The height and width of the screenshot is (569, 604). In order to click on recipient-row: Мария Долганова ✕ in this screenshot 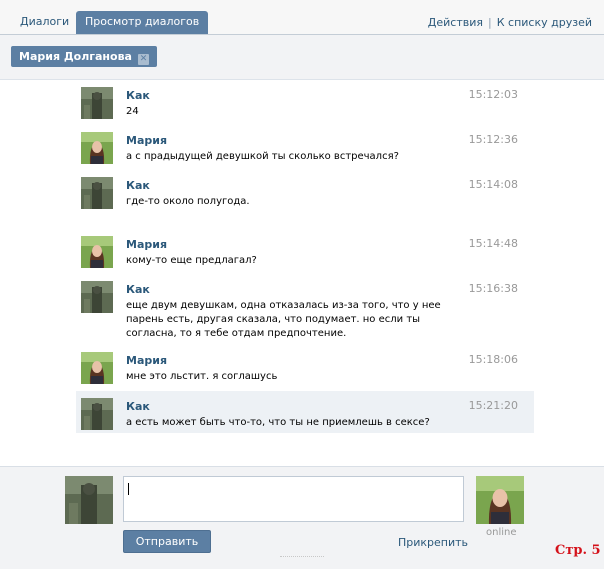, I will do `click(302, 57)`.